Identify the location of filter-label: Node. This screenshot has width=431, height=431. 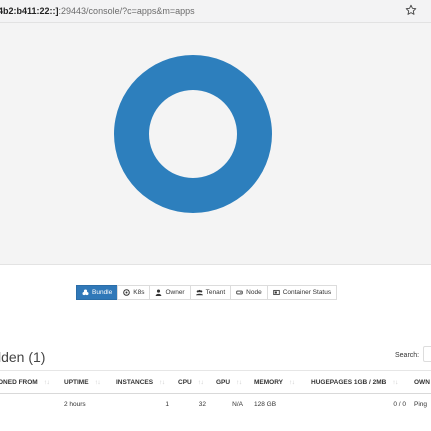
(254, 292).